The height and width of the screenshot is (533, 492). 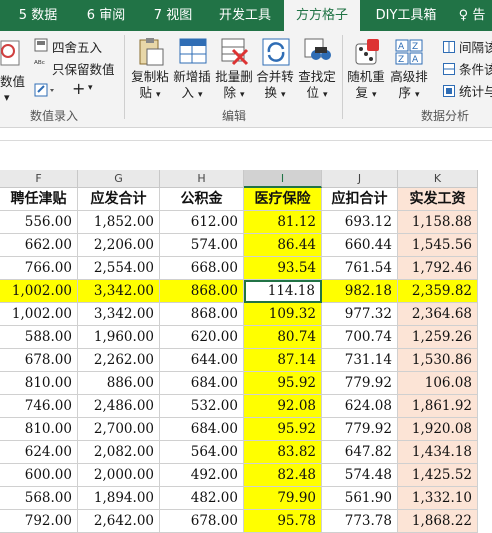 I want to click on table-cell: 1,545.56, so click(x=438, y=245).